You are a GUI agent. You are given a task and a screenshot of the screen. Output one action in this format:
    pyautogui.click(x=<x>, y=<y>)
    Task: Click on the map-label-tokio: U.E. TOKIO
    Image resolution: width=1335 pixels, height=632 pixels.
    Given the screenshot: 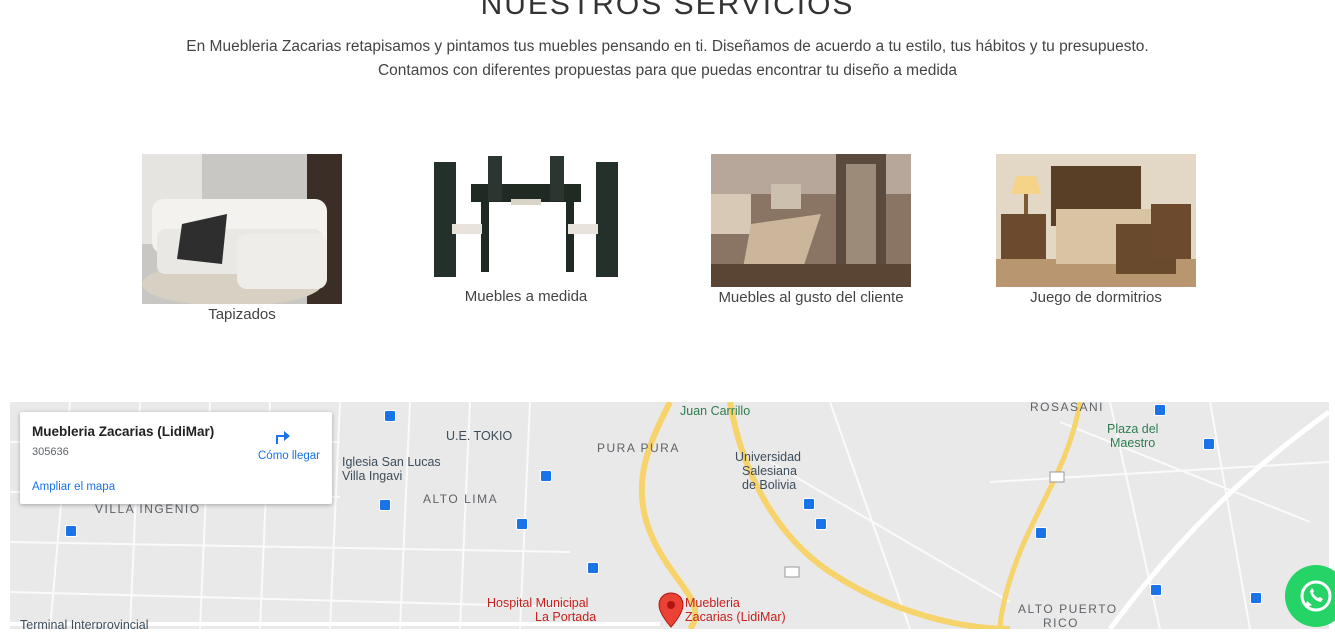 What is the action you would take?
    pyautogui.click(x=479, y=436)
    